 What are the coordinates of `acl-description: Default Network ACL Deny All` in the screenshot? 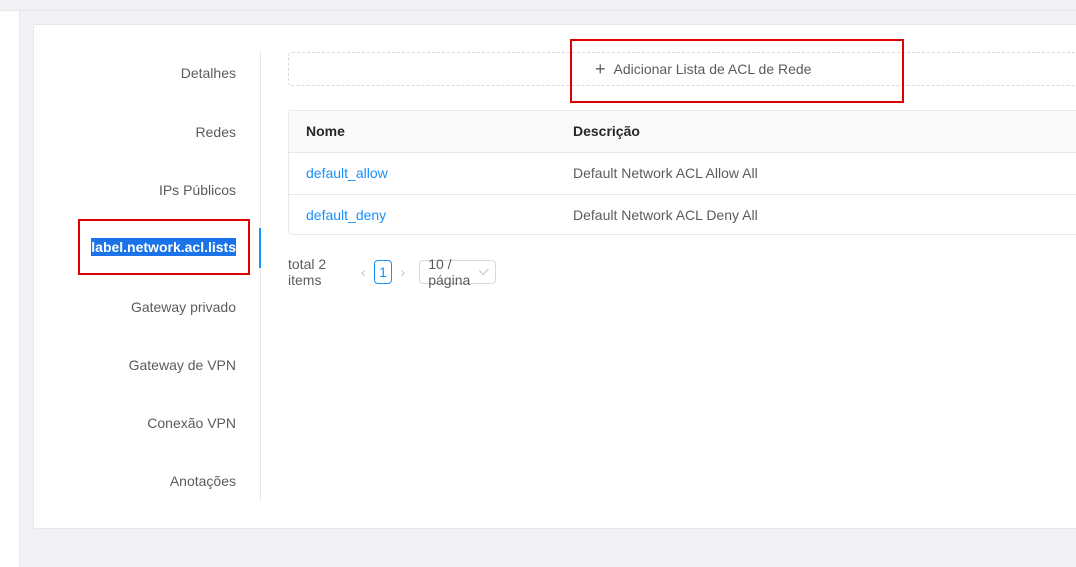 It's located at (665, 215).